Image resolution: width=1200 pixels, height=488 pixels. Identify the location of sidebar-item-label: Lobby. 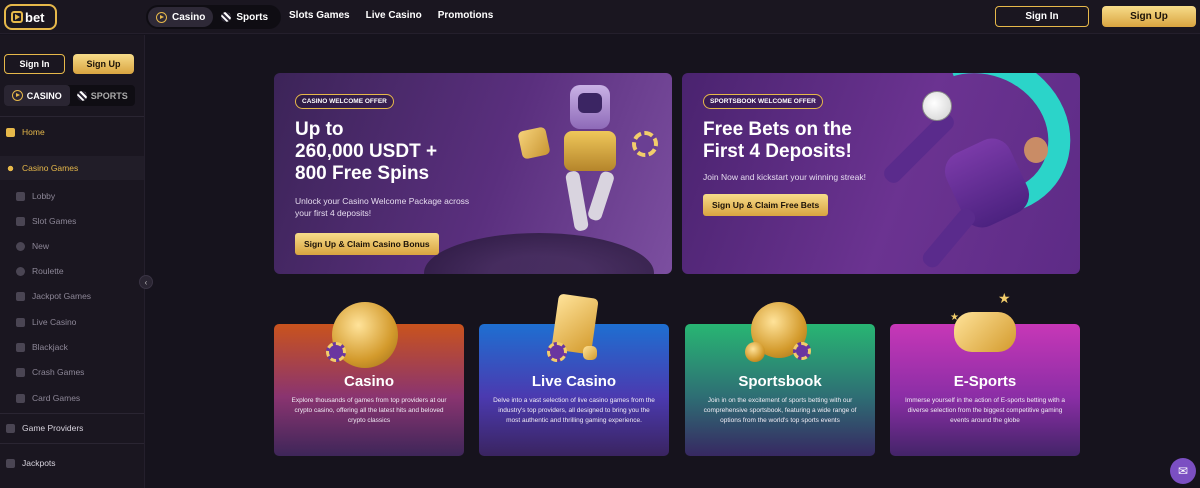
(44, 196).